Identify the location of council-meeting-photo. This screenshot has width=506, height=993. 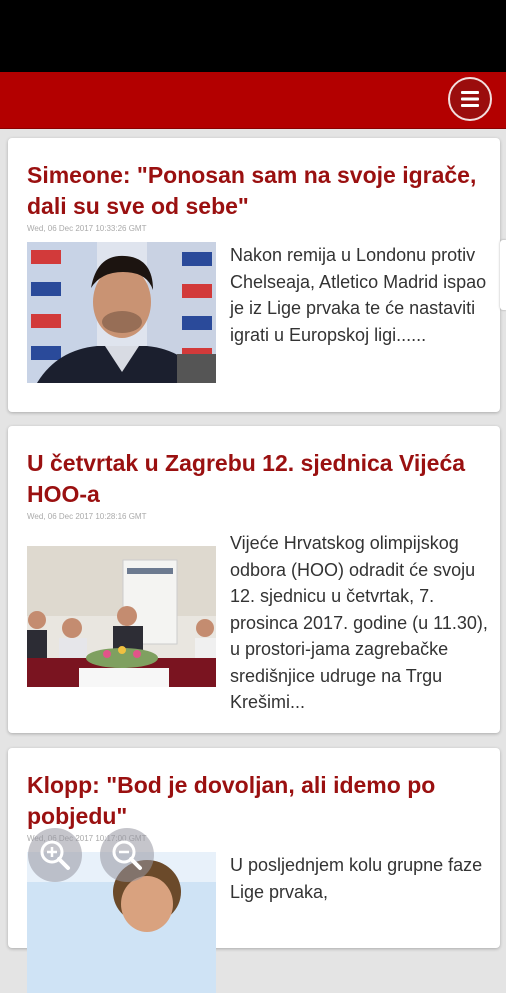
(121, 616).